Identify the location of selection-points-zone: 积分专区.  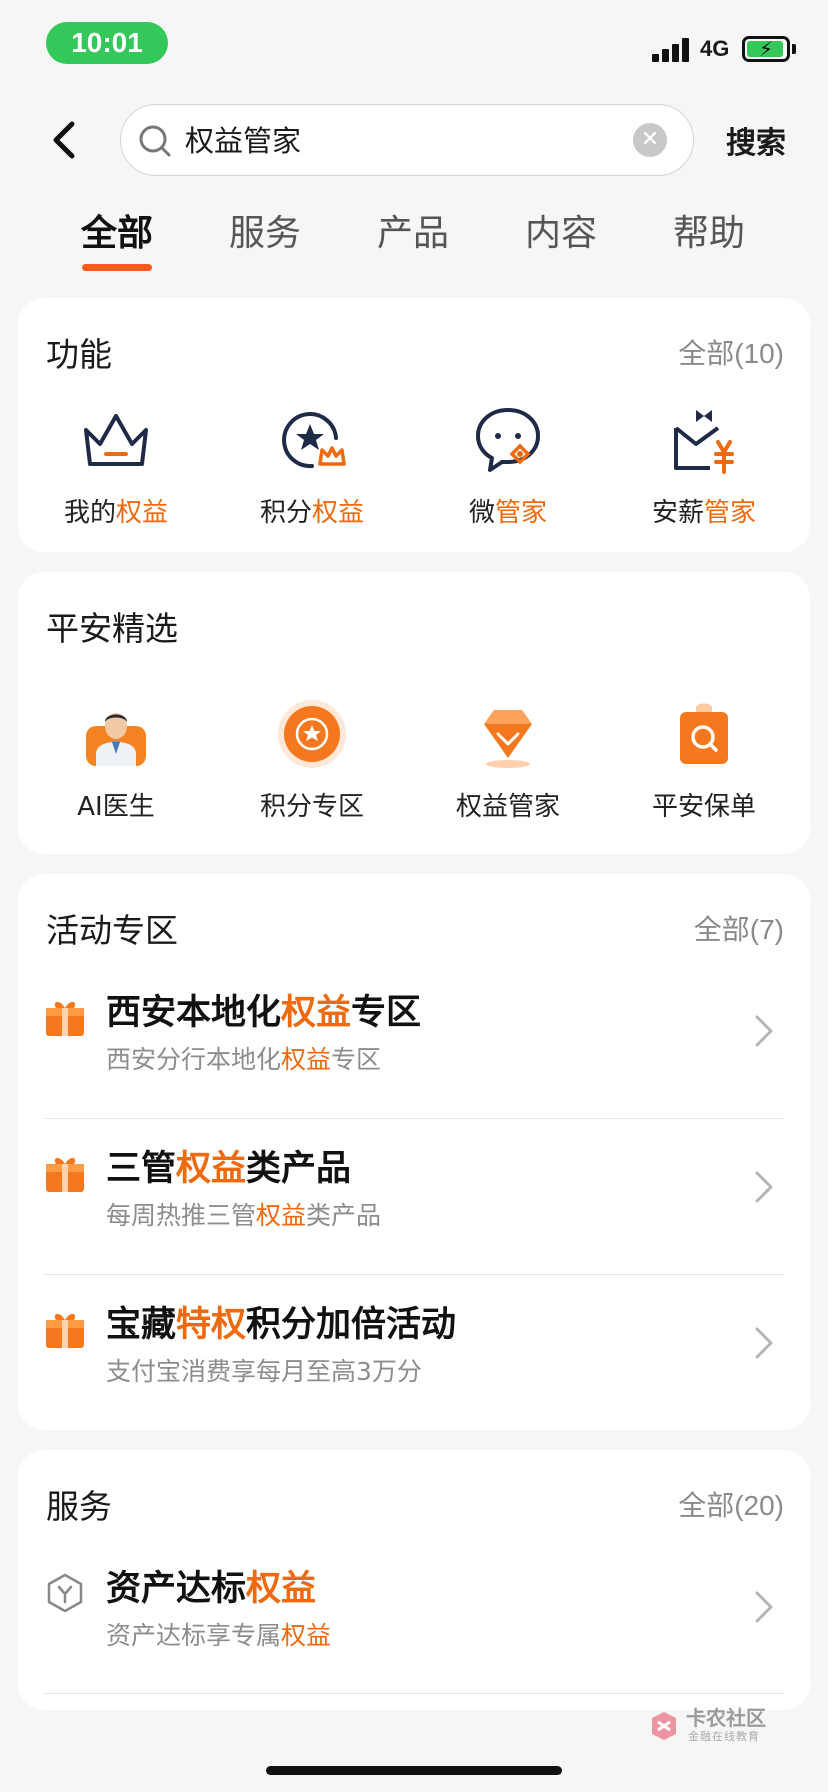
(312, 759).